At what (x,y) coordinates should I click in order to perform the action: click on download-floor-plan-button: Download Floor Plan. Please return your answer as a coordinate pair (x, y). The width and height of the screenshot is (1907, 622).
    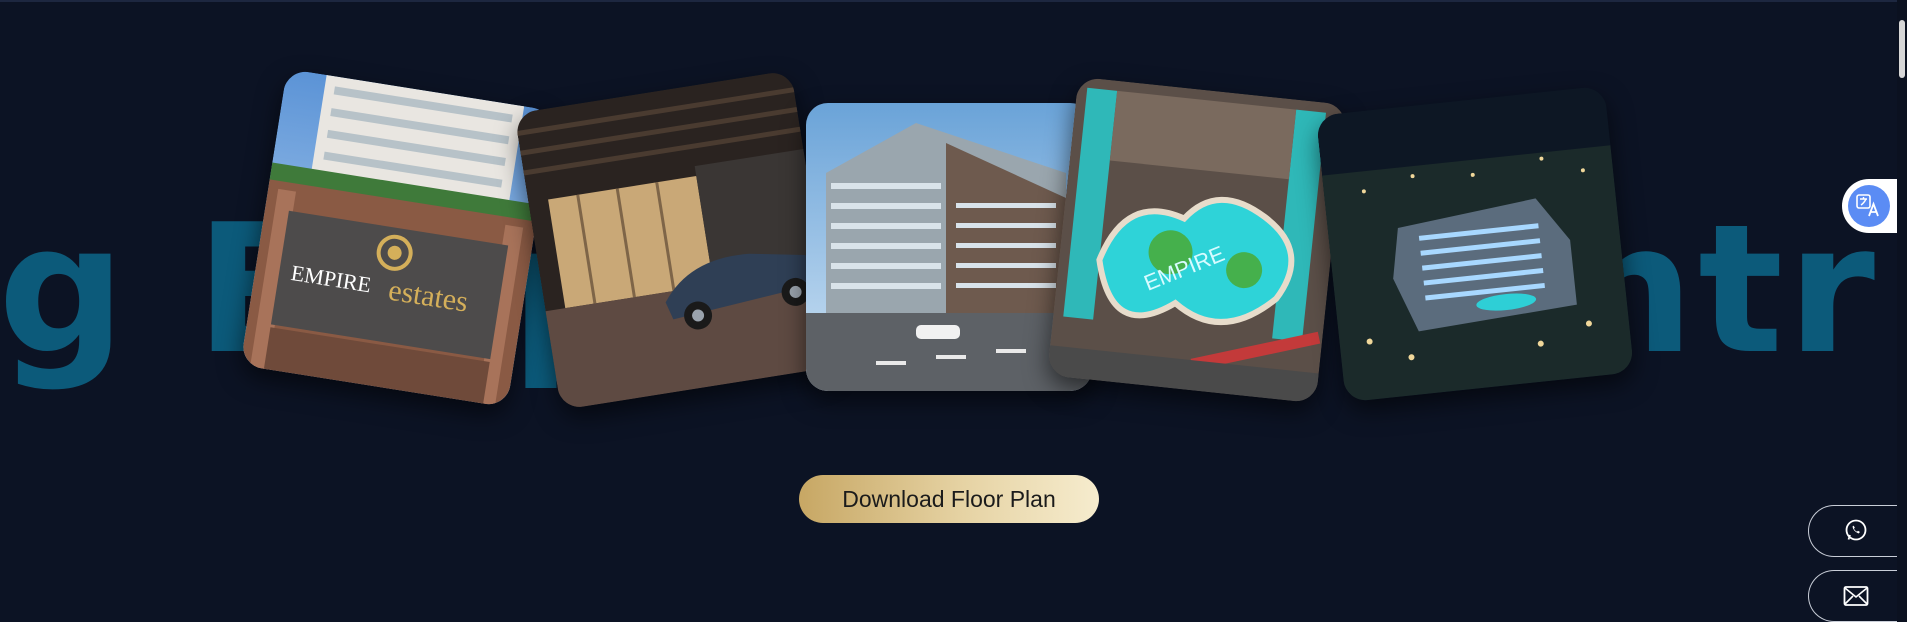
    Looking at the image, I should click on (949, 499).